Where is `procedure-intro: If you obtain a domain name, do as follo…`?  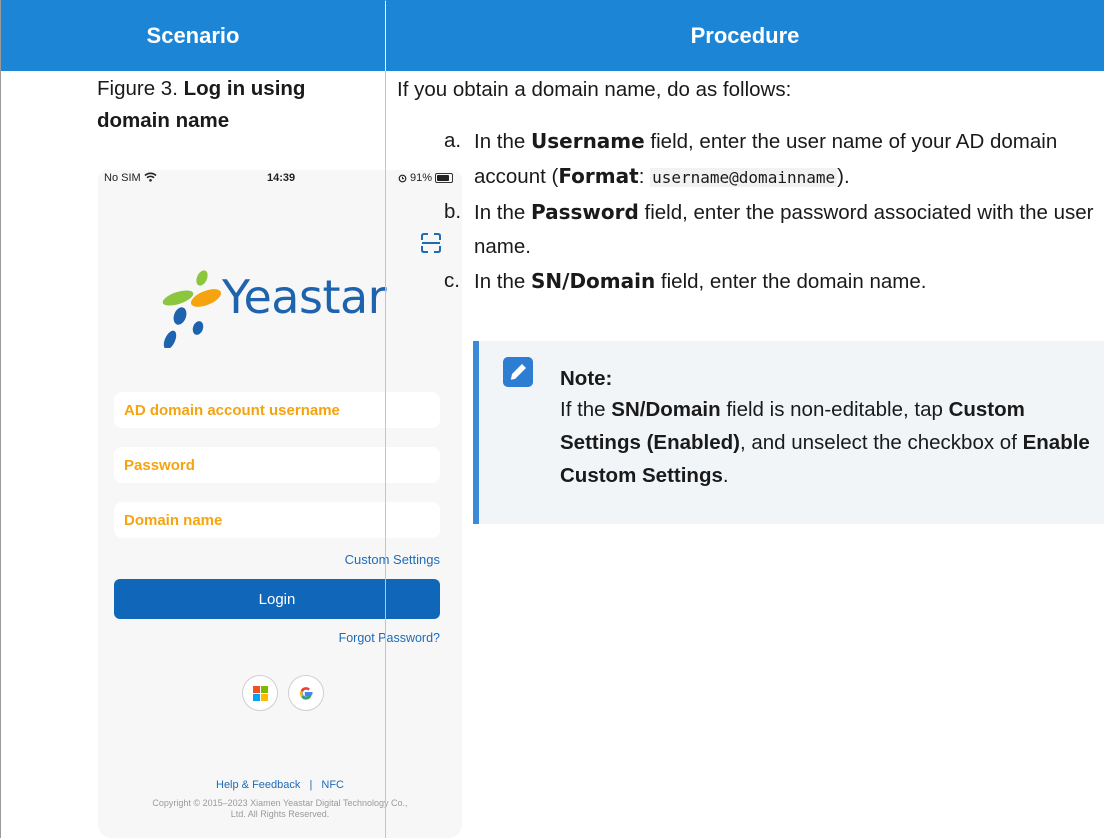 procedure-intro: If you obtain a domain name, do as follo… is located at coordinates (594, 89).